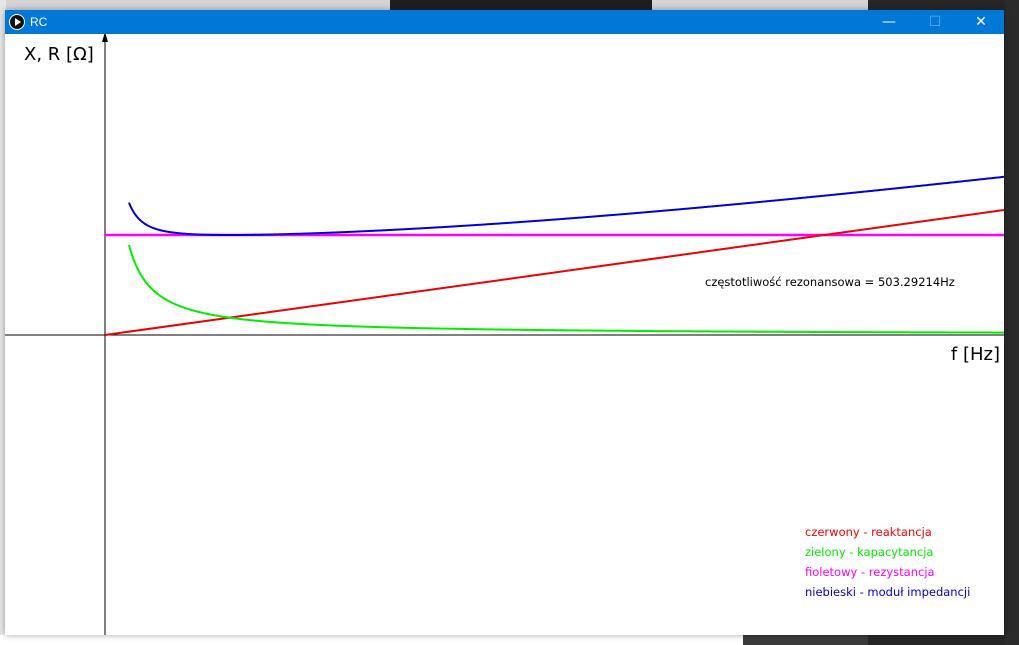 The width and height of the screenshot is (1019, 645). Describe the element at coordinates (504, 22) in the screenshot. I see `title-bar: RC — ☐ ✕` at that location.